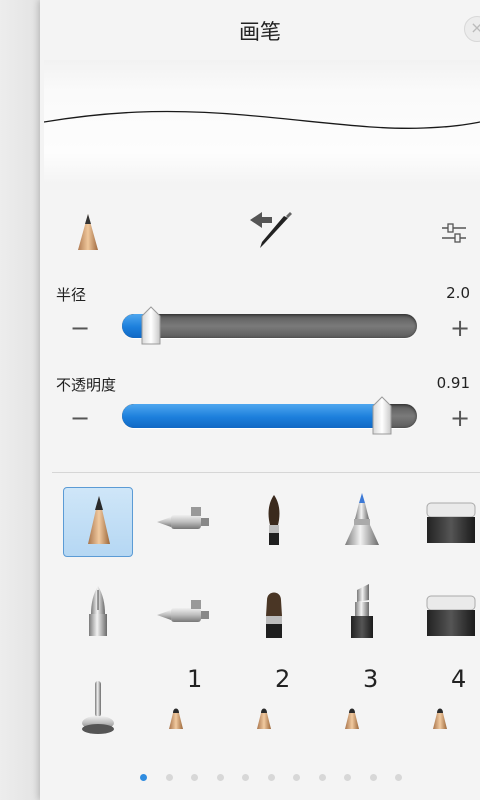 Image resolution: width=480 pixels, height=800 pixels. Describe the element at coordinates (382, 416) in the screenshot. I see `opacity-slider-thumb` at that location.